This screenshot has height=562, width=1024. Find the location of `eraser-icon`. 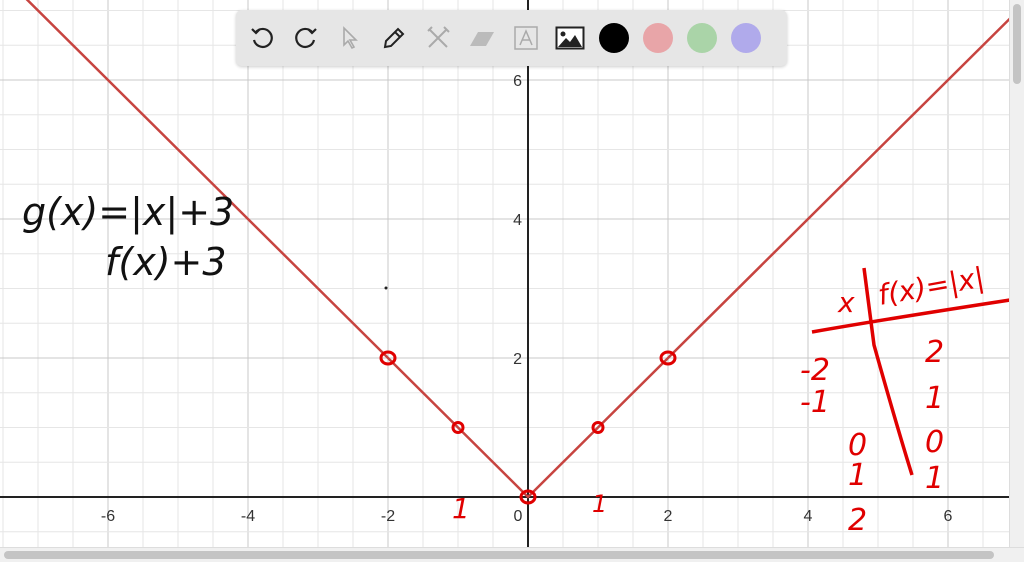

eraser-icon is located at coordinates (482, 38).